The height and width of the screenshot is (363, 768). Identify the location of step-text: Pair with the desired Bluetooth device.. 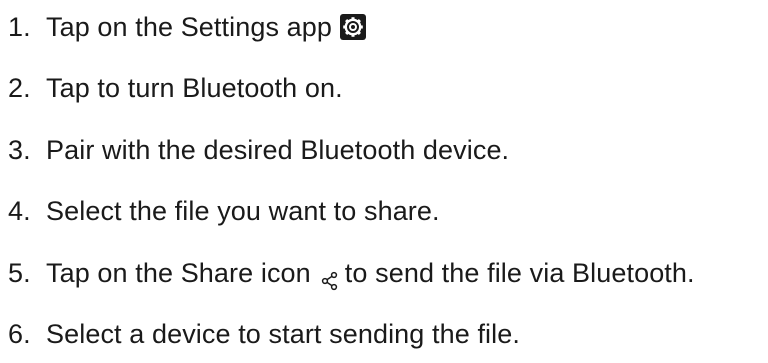
(278, 149).